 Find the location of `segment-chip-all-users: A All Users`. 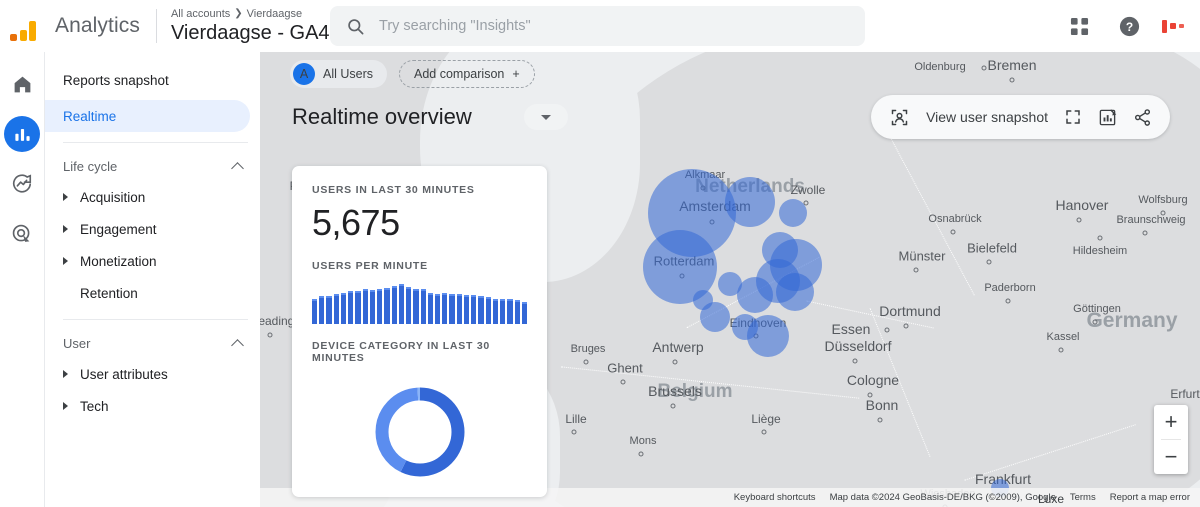

segment-chip-all-users: A All Users is located at coordinates (339, 74).